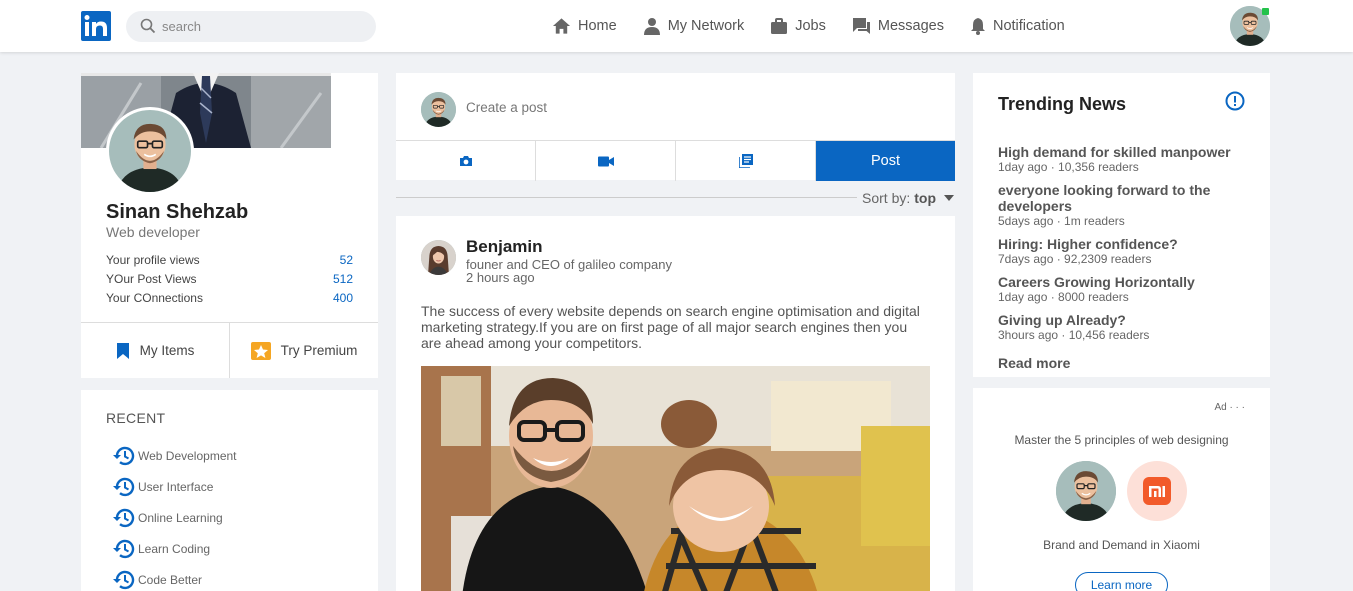 This screenshot has width=1353, height=591. I want to click on profile-role: Web developer, so click(153, 232).